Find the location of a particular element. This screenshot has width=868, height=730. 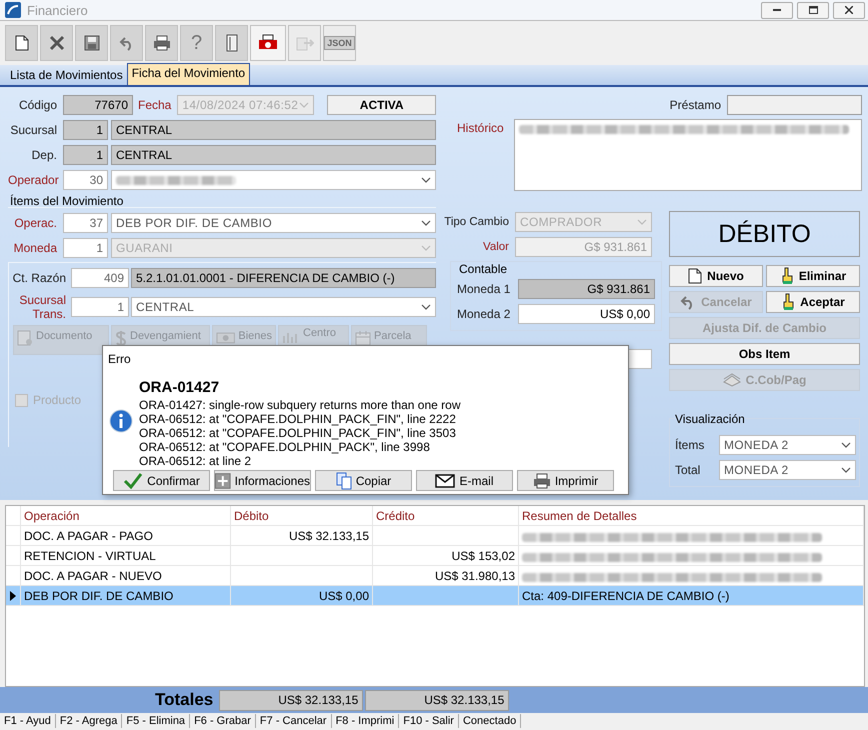

error-message: ORA-06512: at "COPAFE.DOLPHIN_PACK_FIN", line 2222 is located at coordinates (298, 419).